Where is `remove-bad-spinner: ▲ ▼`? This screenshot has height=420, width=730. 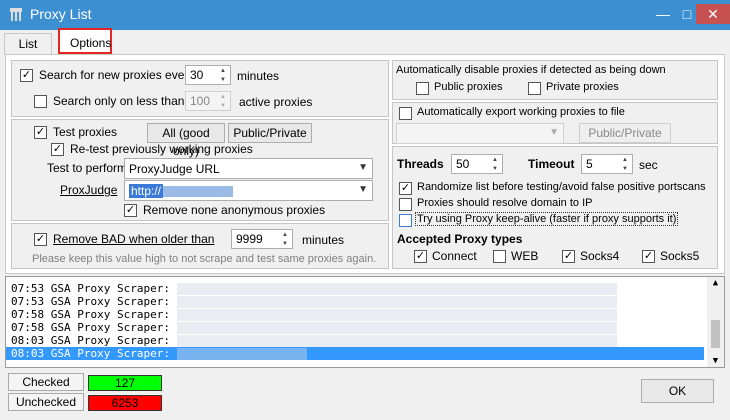 remove-bad-spinner: ▲ ▼ is located at coordinates (285, 240).